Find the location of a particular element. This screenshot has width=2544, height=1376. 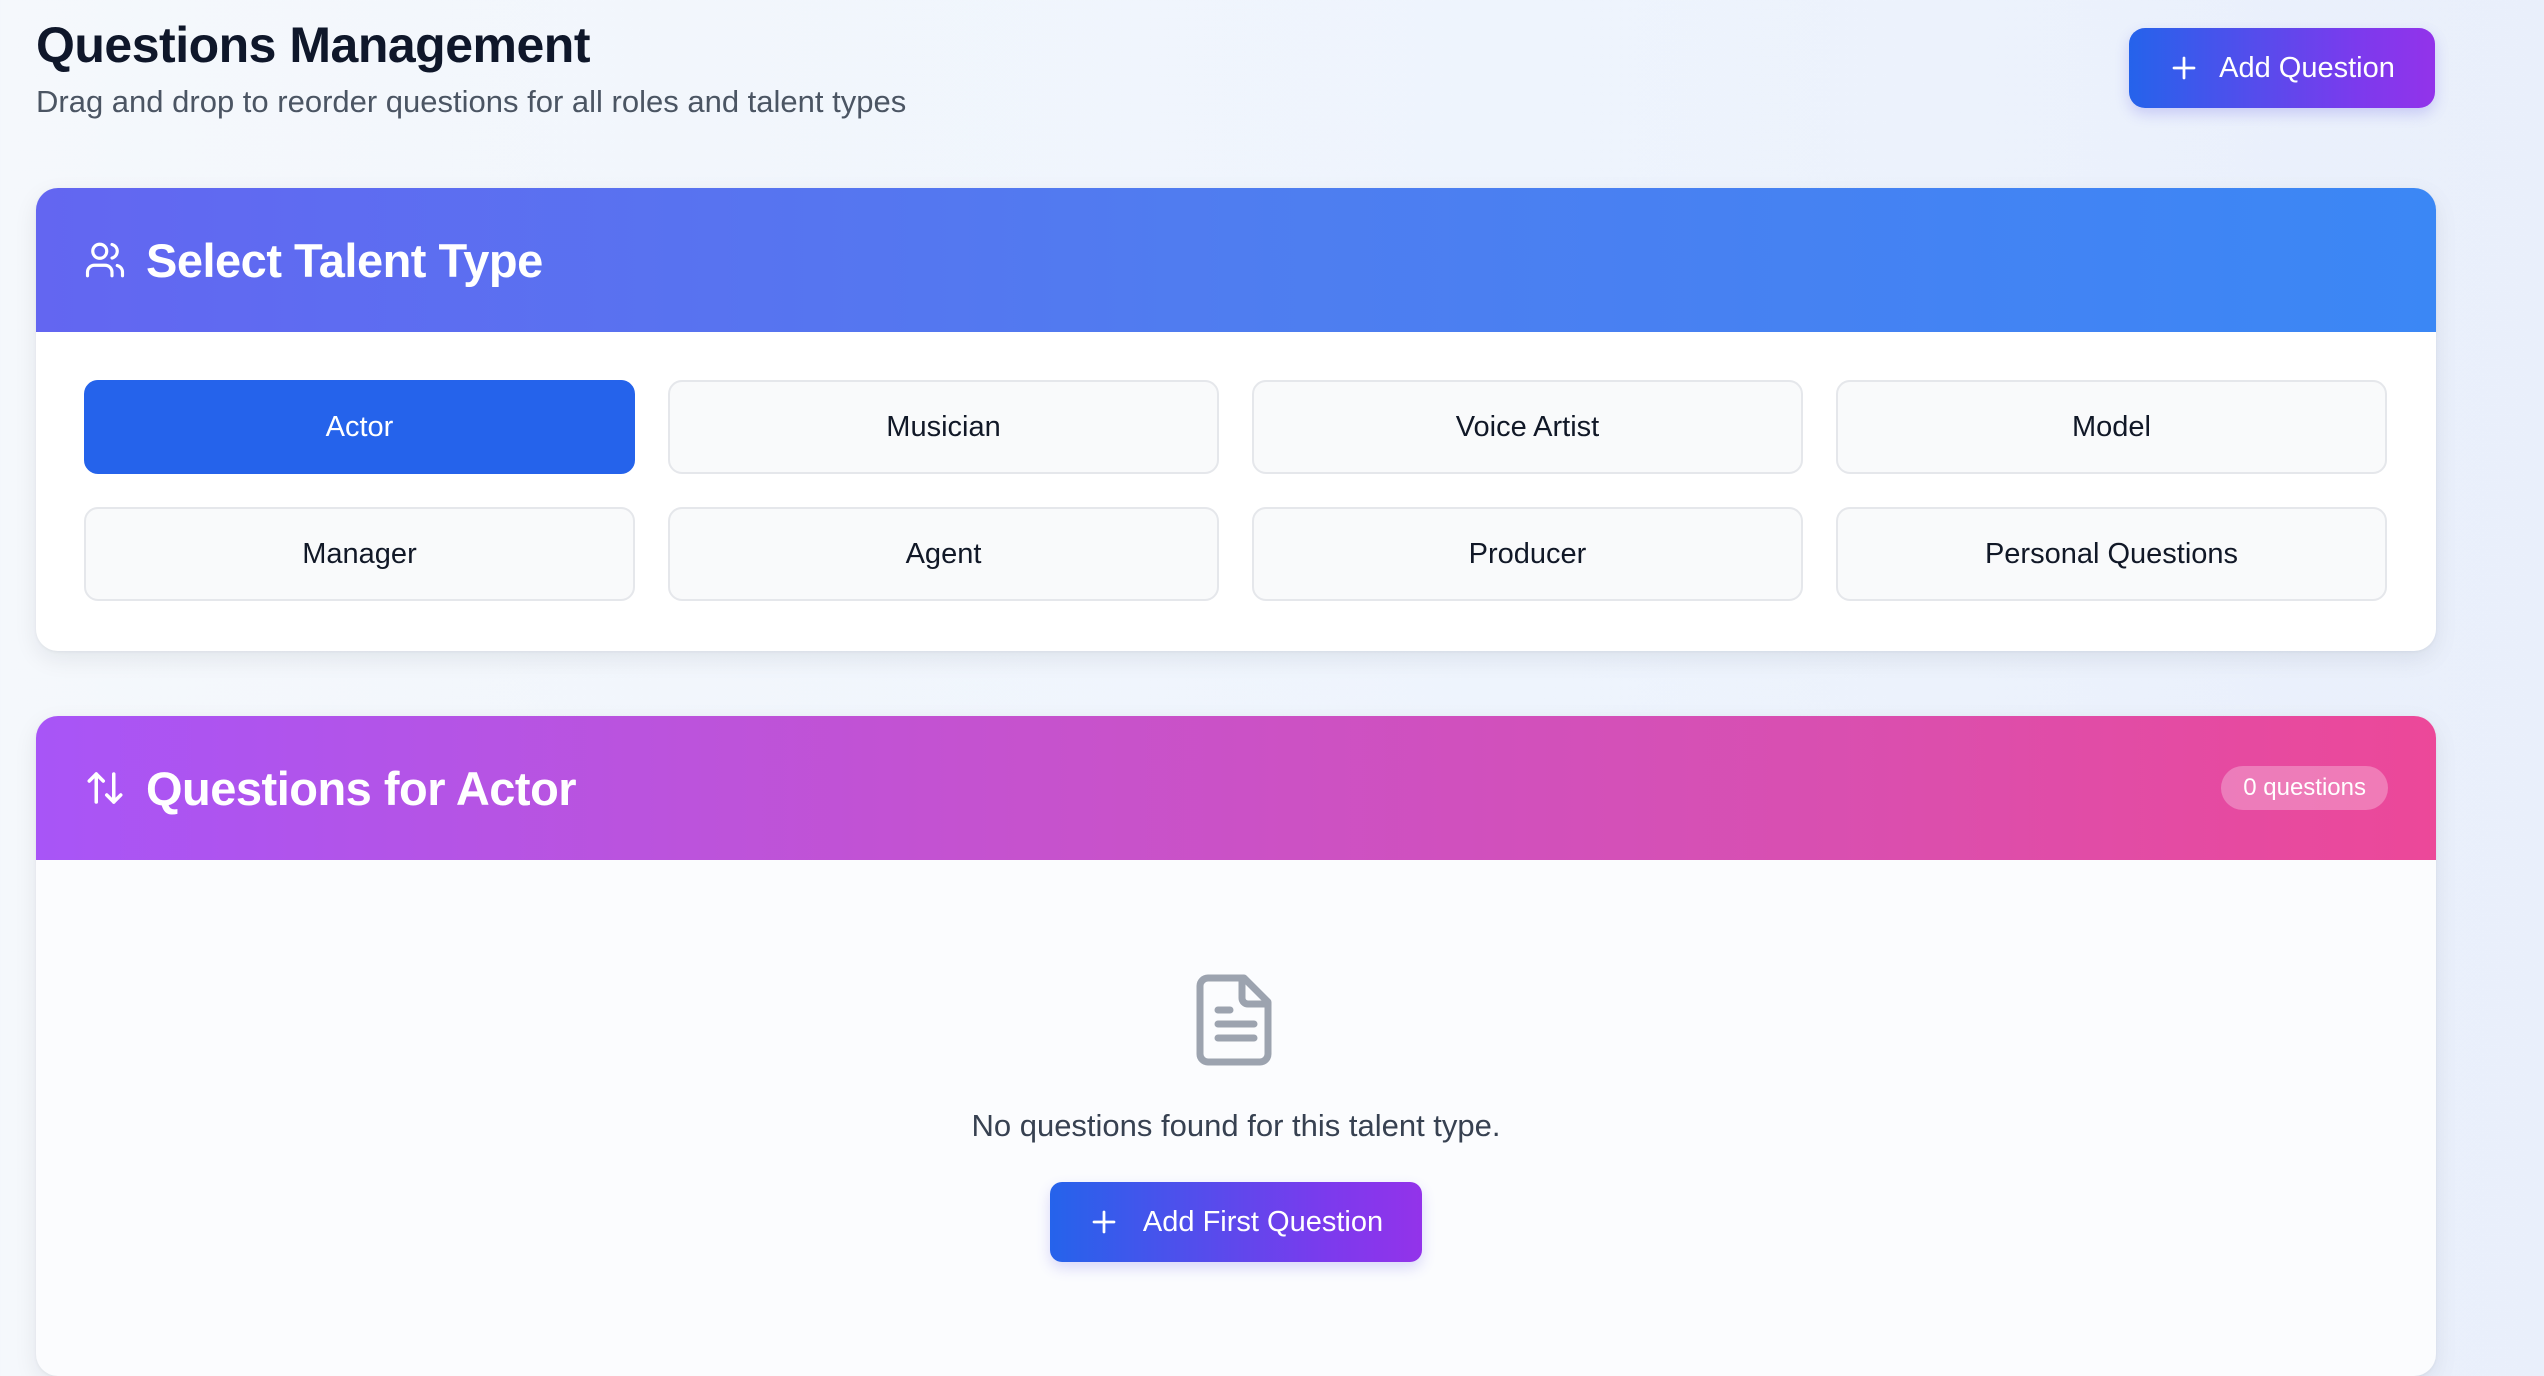

talent-type-musician: Musician is located at coordinates (943, 427).